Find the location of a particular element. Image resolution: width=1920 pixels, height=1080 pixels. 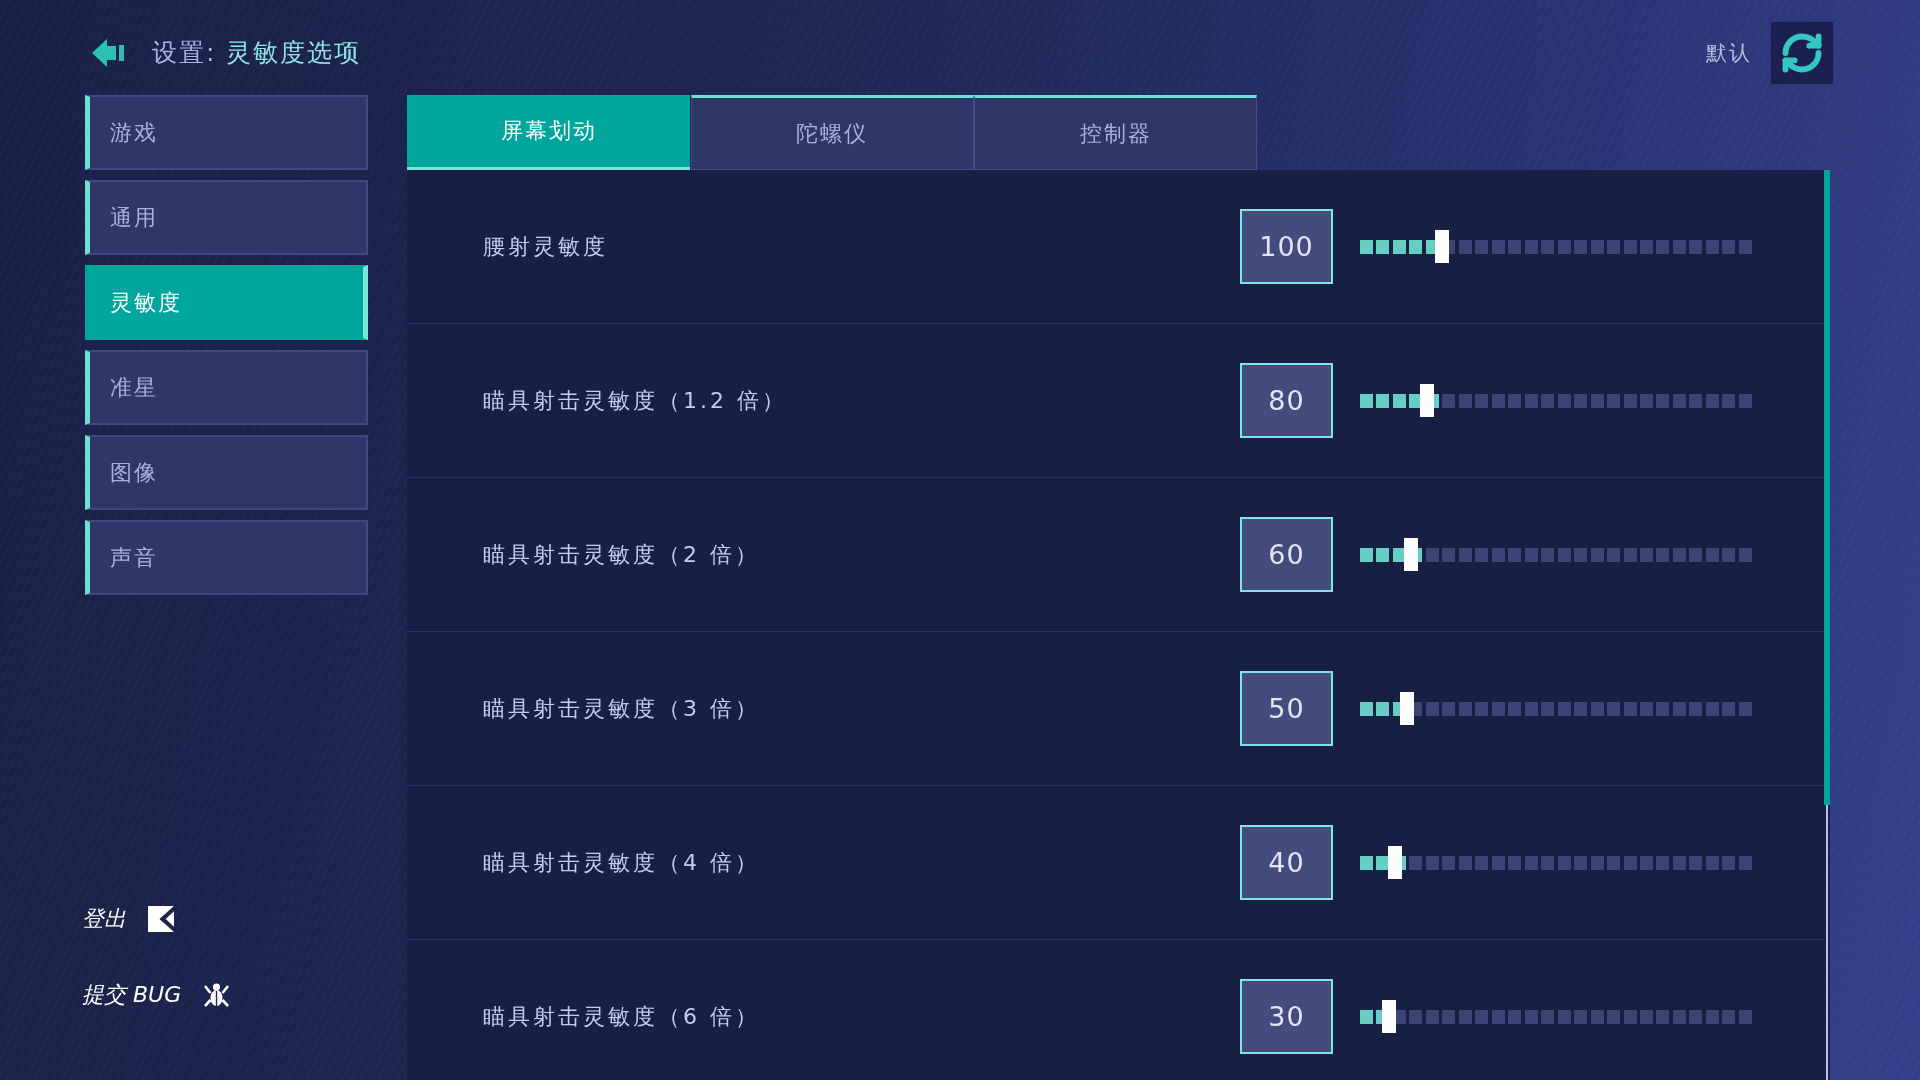

section-label: 设置: is located at coordinates (184, 53).